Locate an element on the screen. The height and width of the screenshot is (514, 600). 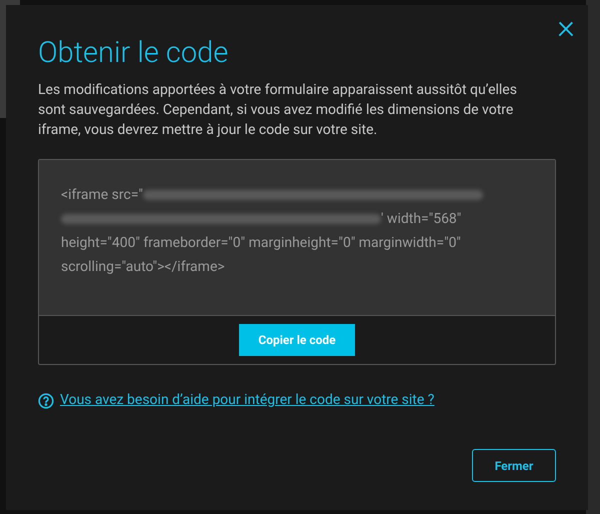
code-text: scrolling="auto"></iframe> is located at coordinates (143, 267).